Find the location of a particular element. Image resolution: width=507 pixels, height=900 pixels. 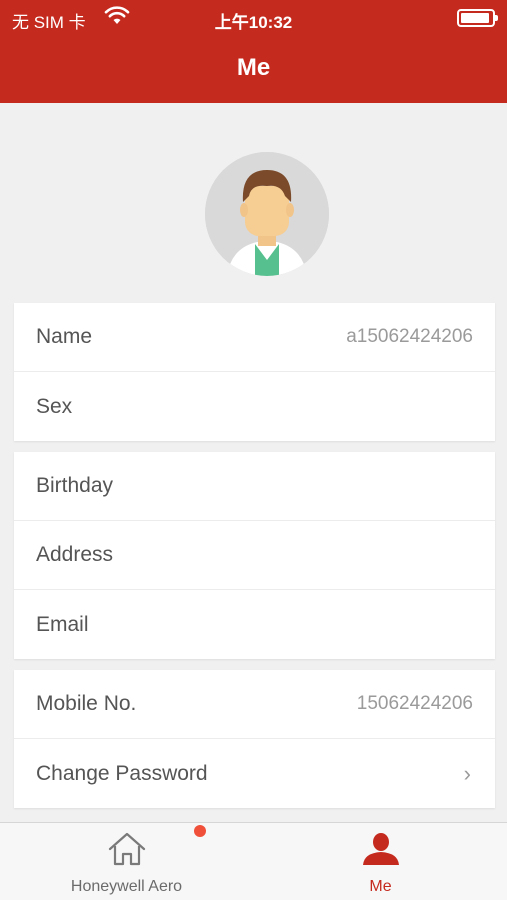

mobile-label: Mobile No. is located at coordinates (86, 703).